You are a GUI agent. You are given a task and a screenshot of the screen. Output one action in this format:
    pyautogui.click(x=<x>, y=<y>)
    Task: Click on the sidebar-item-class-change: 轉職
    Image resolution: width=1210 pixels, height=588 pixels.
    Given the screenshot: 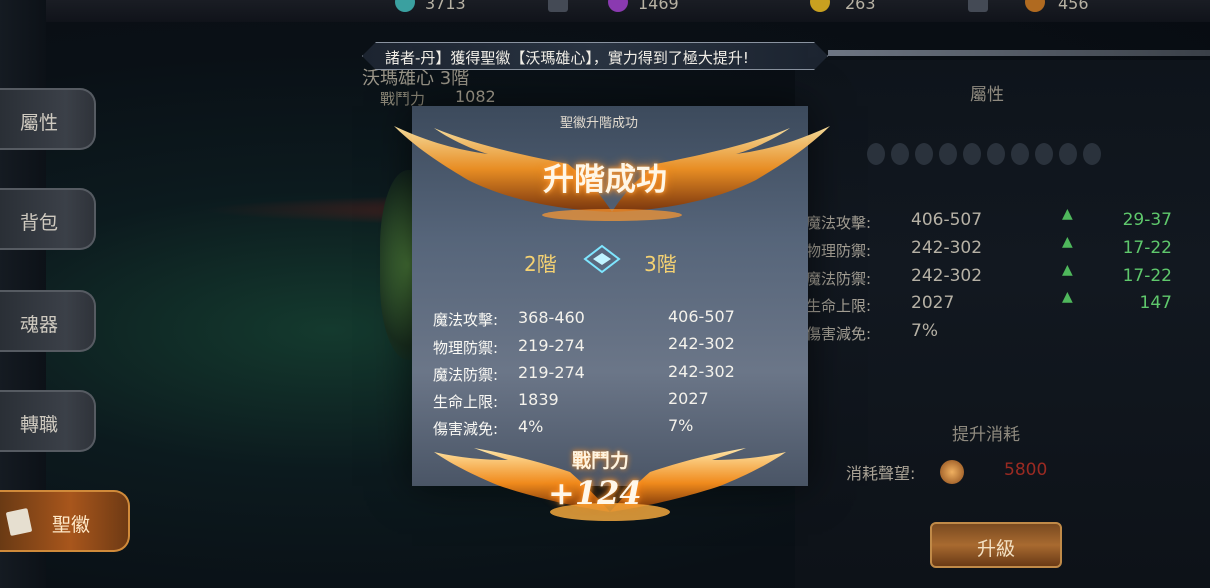 What is the action you would take?
    pyautogui.click(x=48, y=421)
    